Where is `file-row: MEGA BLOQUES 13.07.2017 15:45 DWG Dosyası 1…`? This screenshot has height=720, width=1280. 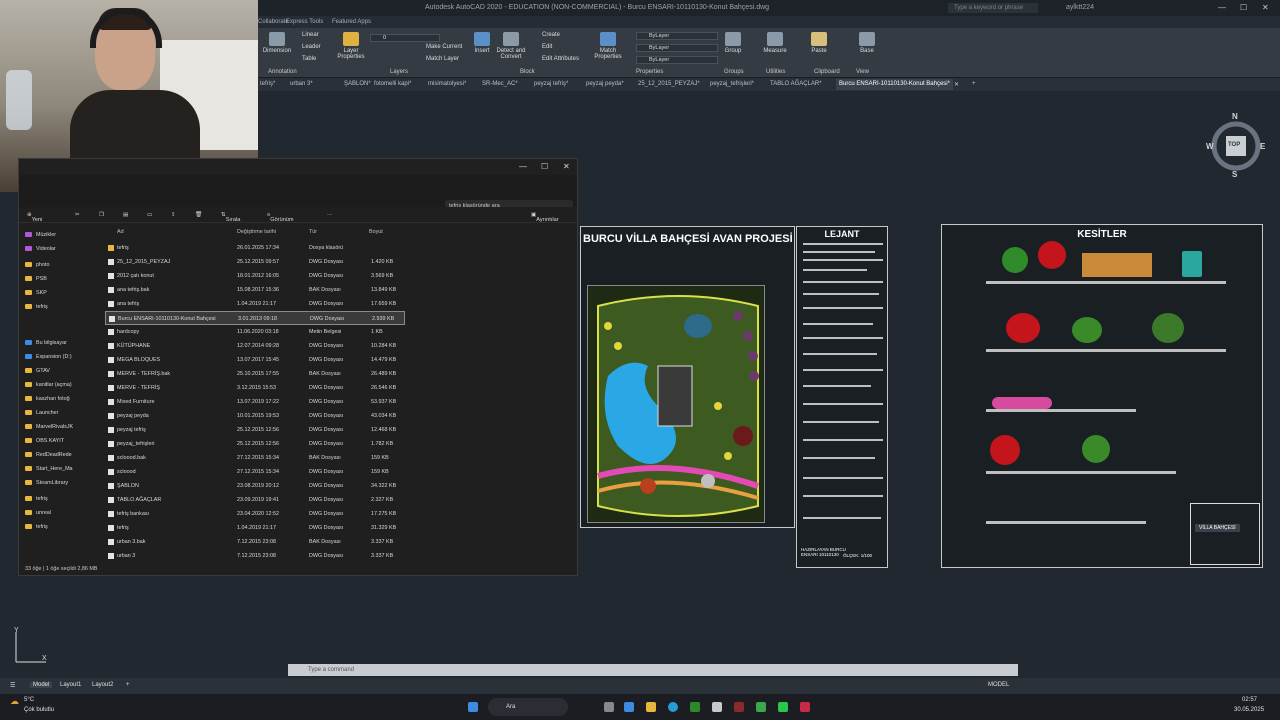 file-row: MEGA BLOQUES 13.07.2017 15:45 DWG Dosyası 1… is located at coordinates (255, 360).